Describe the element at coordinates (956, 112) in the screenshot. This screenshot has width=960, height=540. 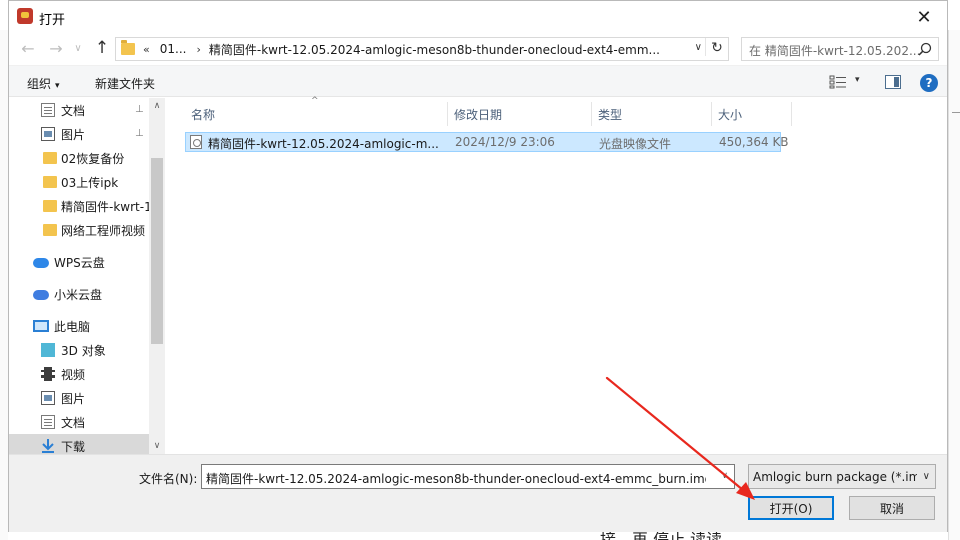
I see `background-app-divider` at that location.